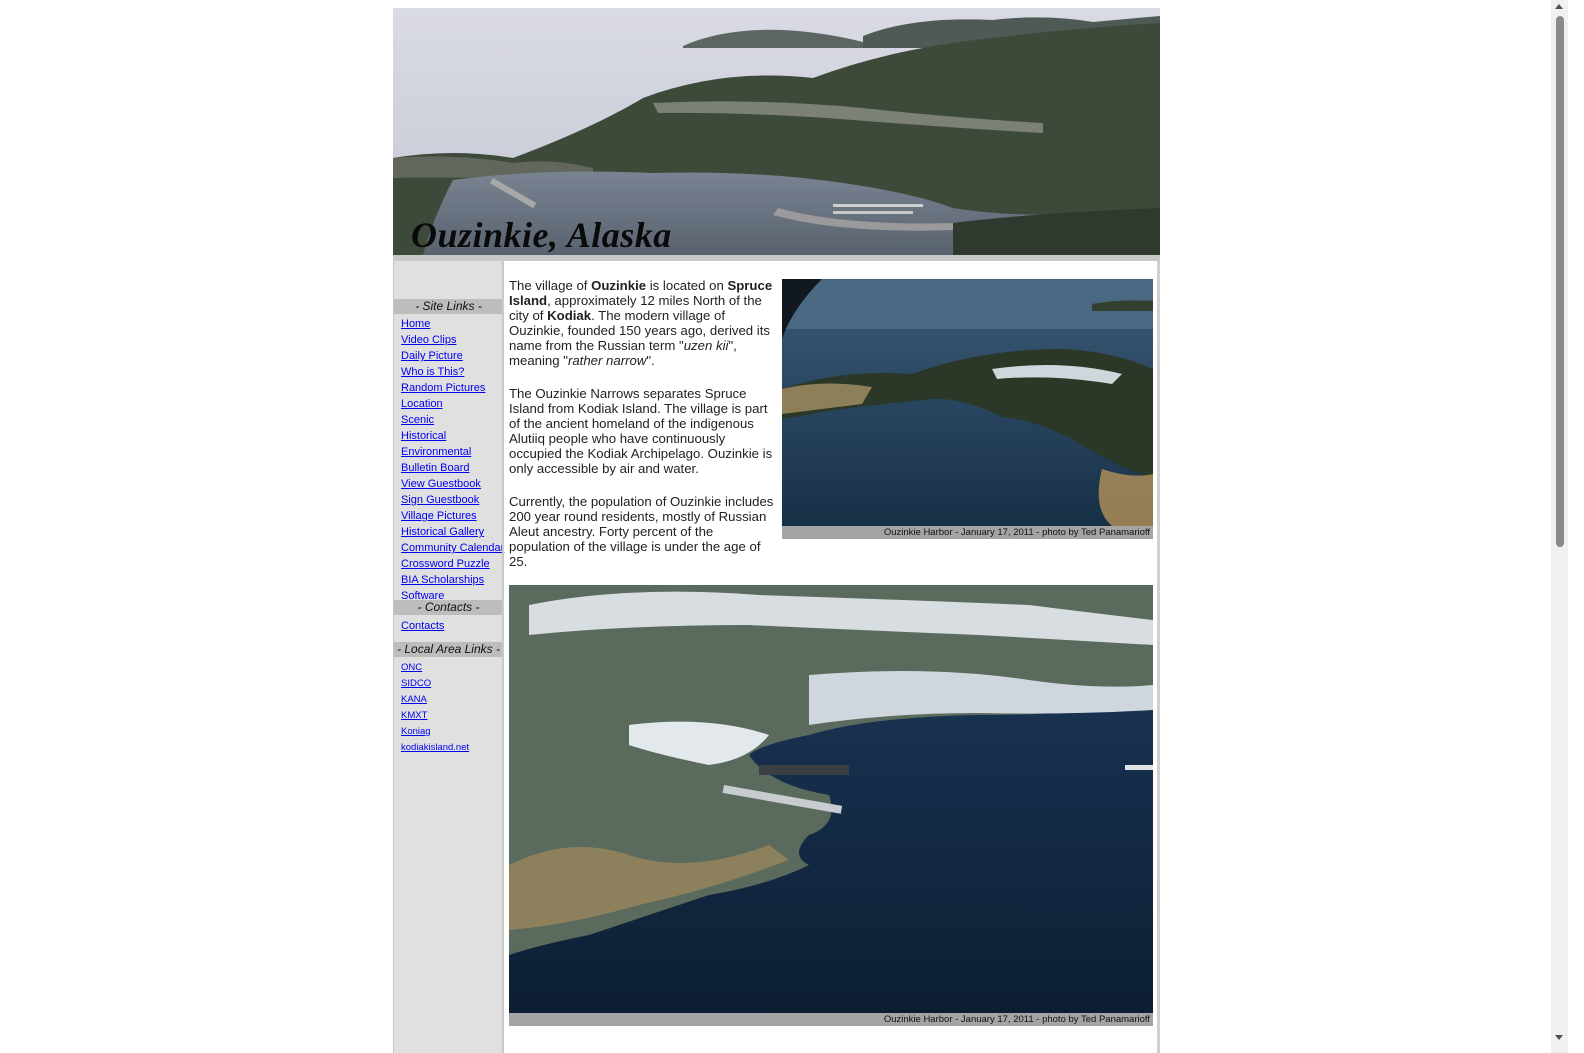  Describe the element at coordinates (439, 516) in the screenshot. I see `nav-link-village-pictures: Village Pictures` at that location.